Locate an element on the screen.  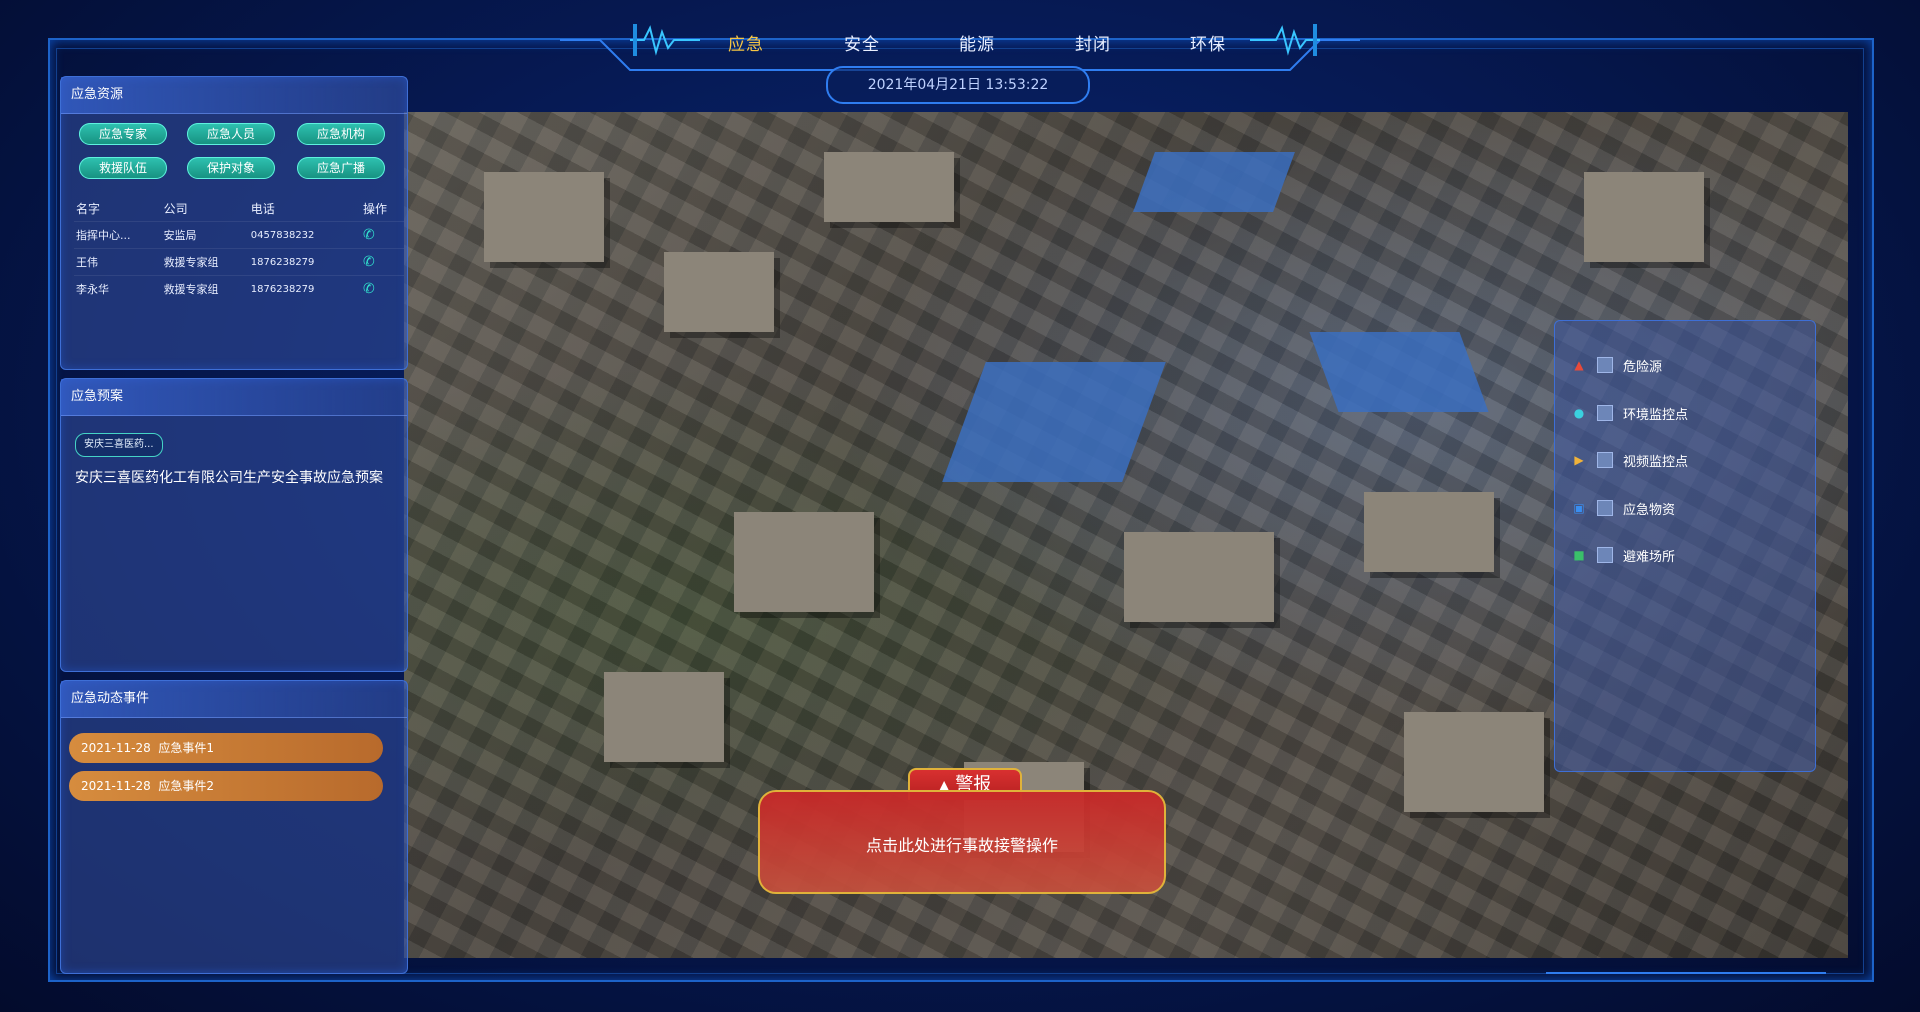
table-row: 李永华 救援专家组 1876238279 ✆ is located at coordinates (239, 288).